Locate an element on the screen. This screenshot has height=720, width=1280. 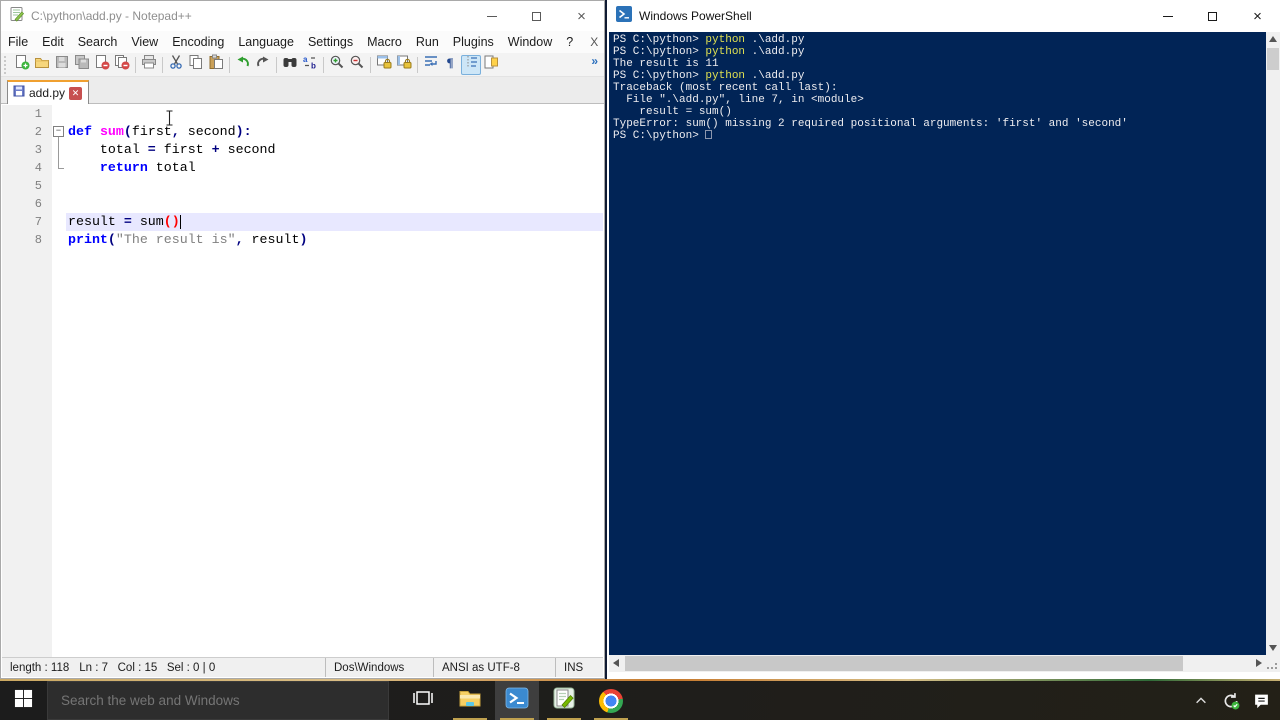
zoom-out-button is located at coordinates (357, 65).